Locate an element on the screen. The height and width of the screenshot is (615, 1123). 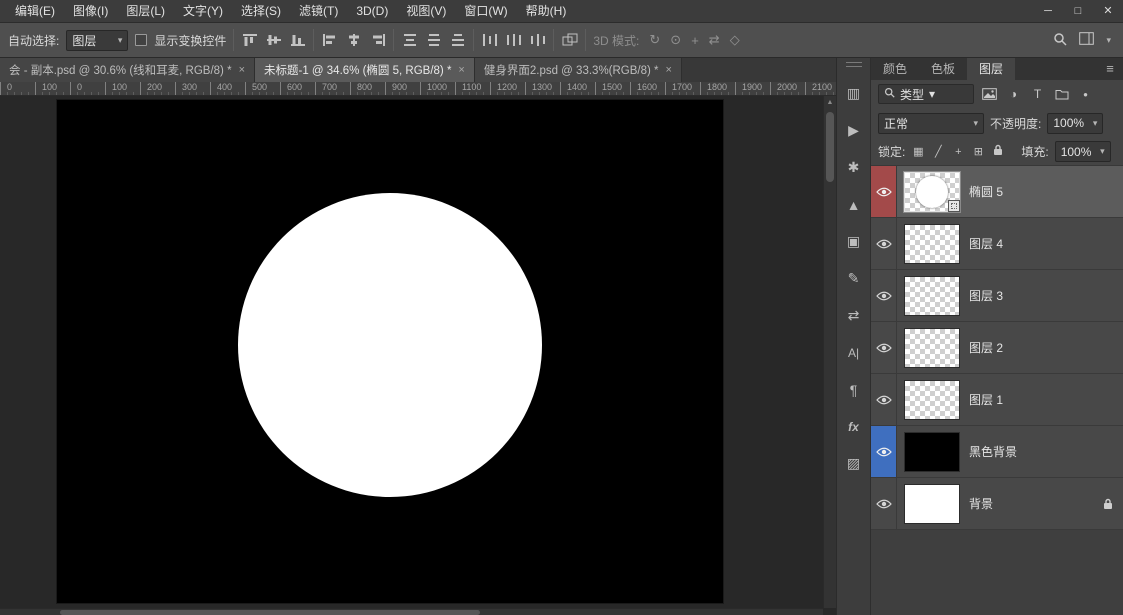
fill-dropdown: 100% ▾ is located at coordinates (1082, 151).